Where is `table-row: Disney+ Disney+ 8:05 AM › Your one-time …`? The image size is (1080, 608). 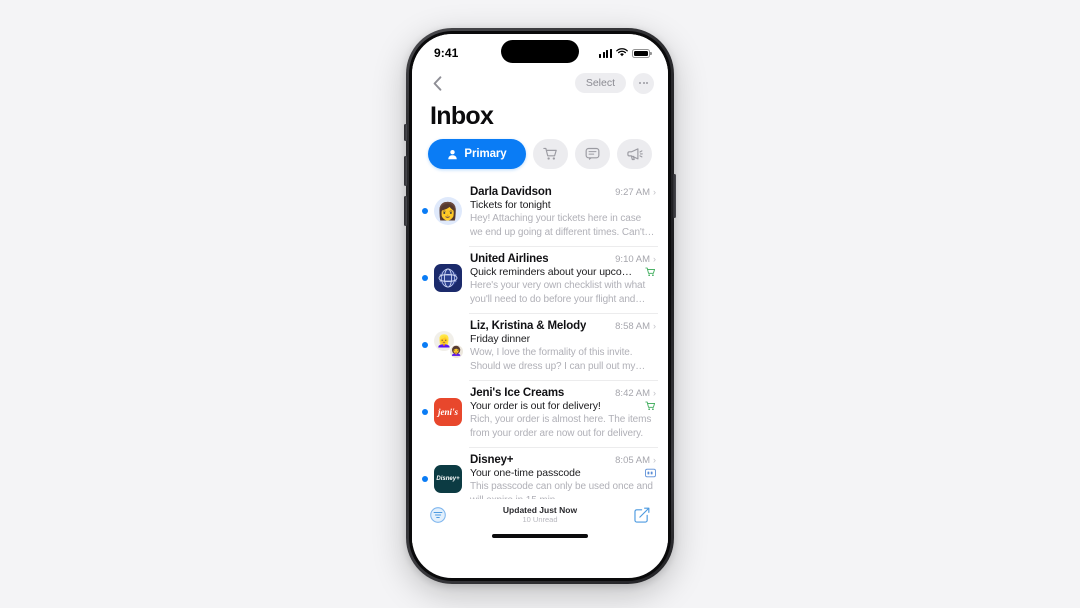 table-row: Disney+ Disney+ 8:05 AM › Your one-time … is located at coordinates (540, 473).